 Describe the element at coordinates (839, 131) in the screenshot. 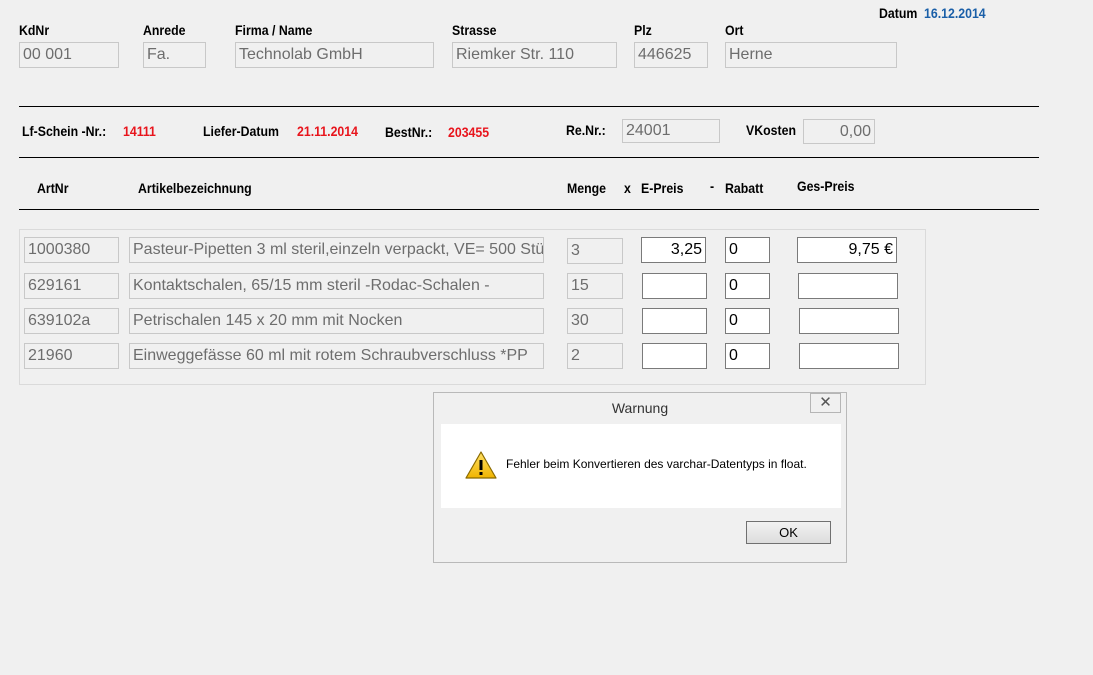

I see `vkosten-field: 0,00` at that location.